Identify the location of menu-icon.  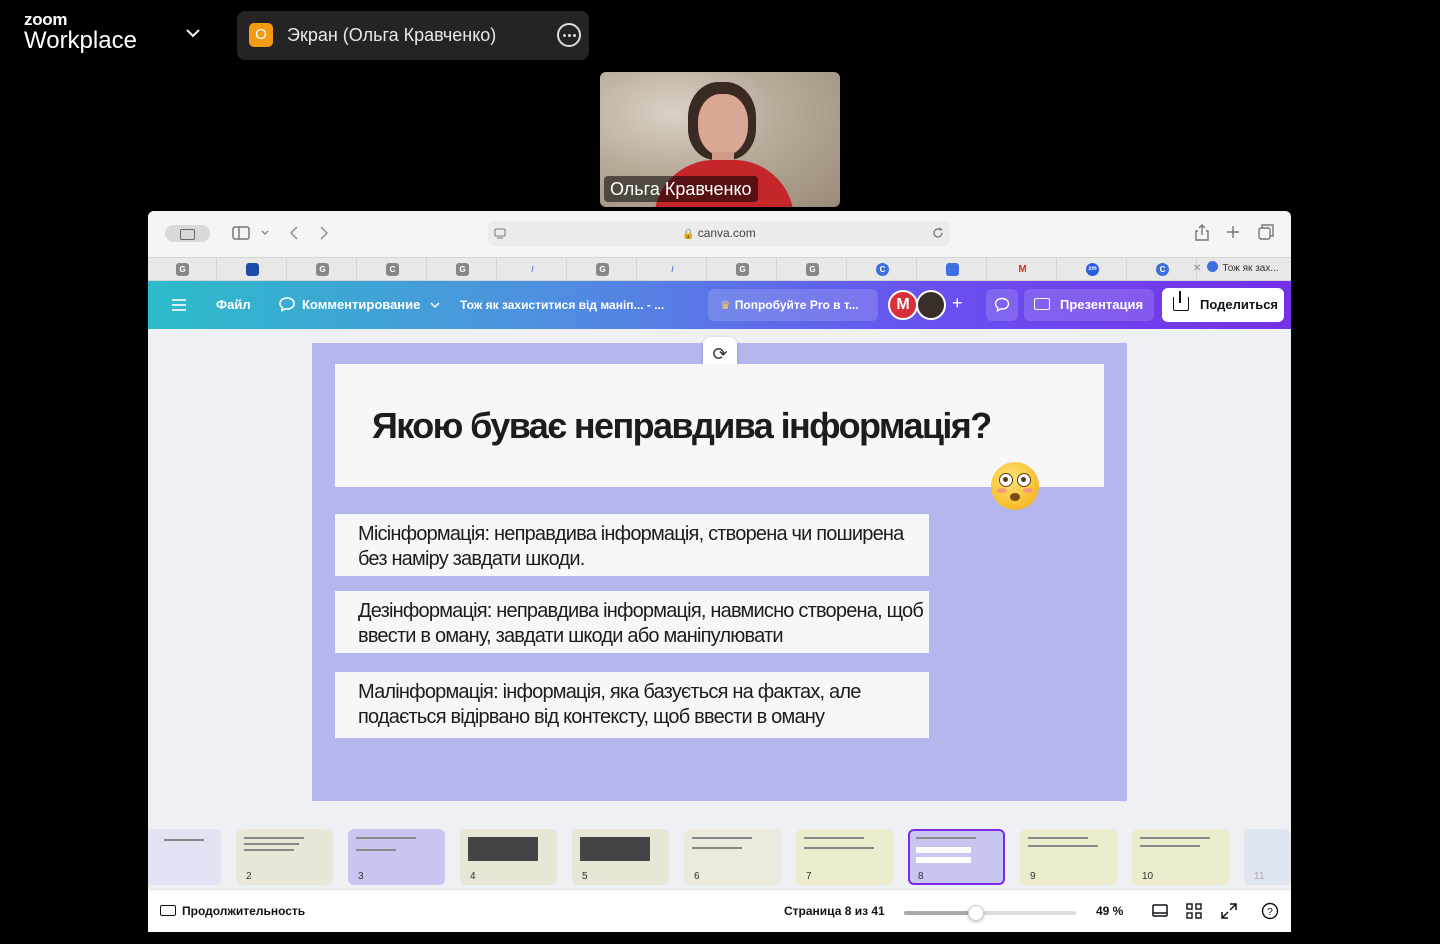
(179, 305).